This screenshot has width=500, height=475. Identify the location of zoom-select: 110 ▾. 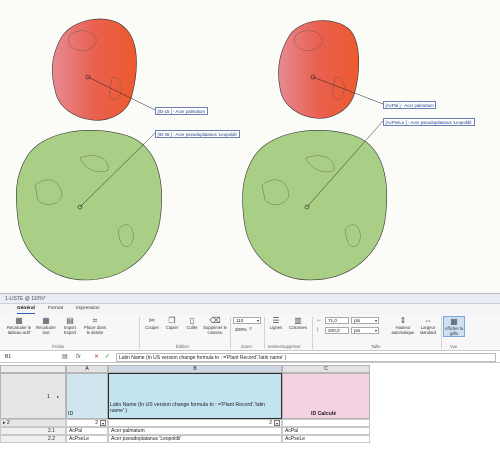
(247, 320).